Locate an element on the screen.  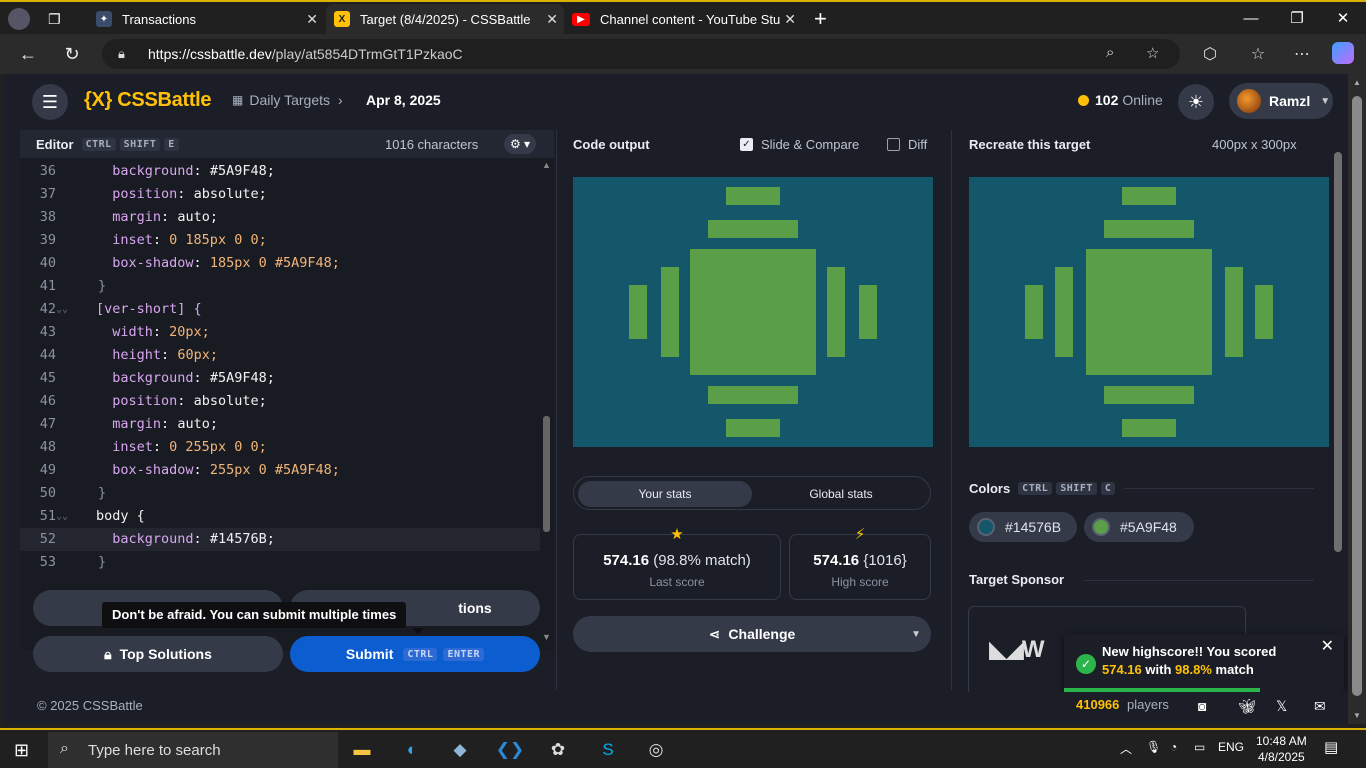
code-text: position: absolute; is located at coordinates (181, 401).